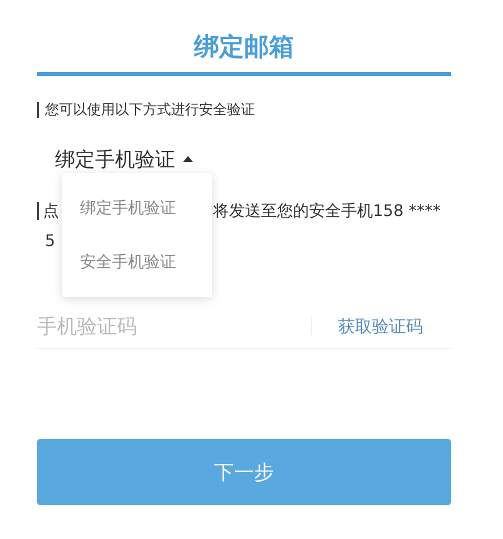  Describe the element at coordinates (51, 211) in the screenshot. I see `notice-text: 点` at that location.